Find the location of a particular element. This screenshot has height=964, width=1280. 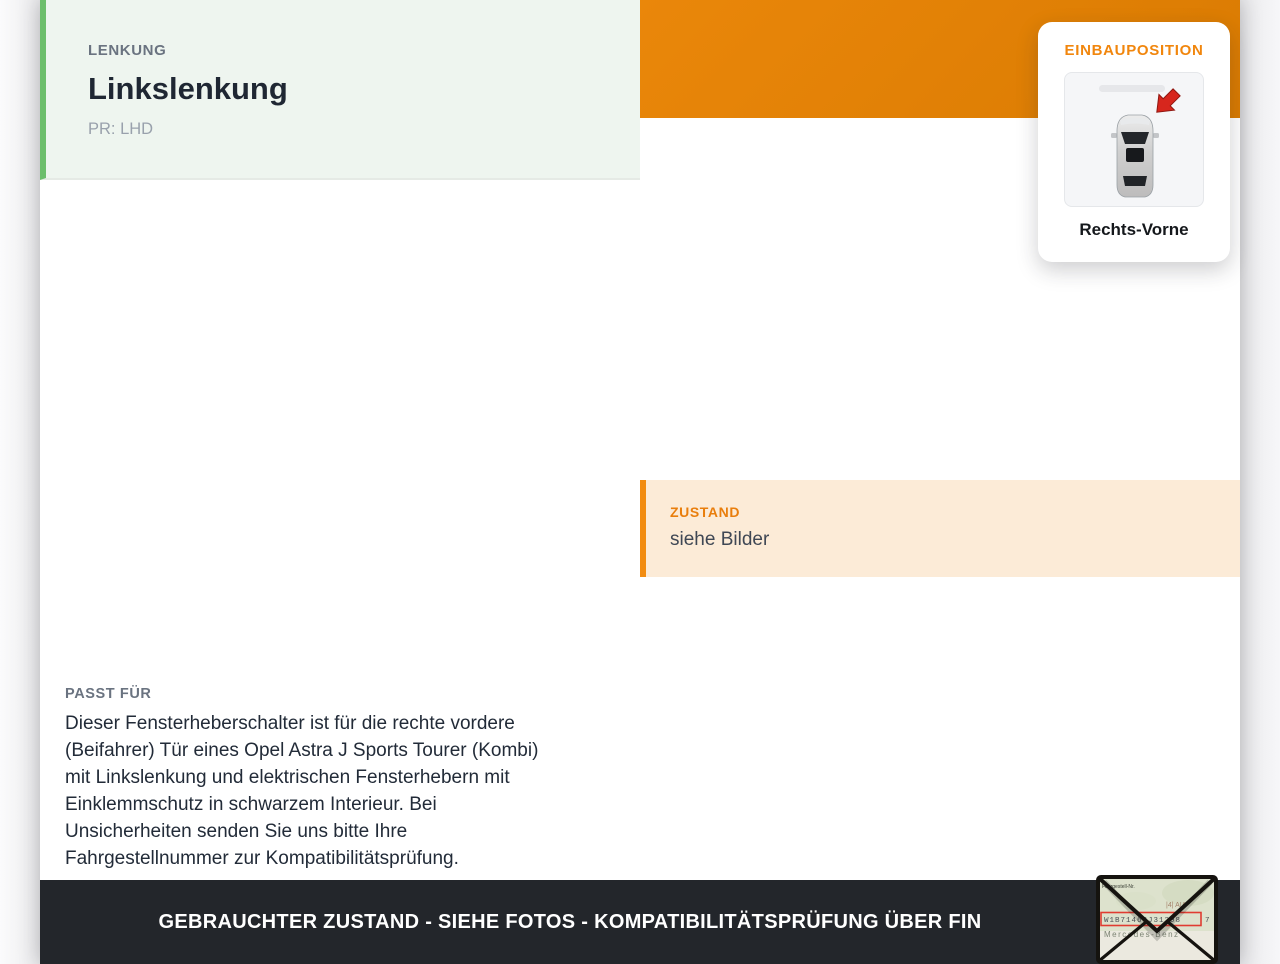

left-mirror is located at coordinates (1114, 135).